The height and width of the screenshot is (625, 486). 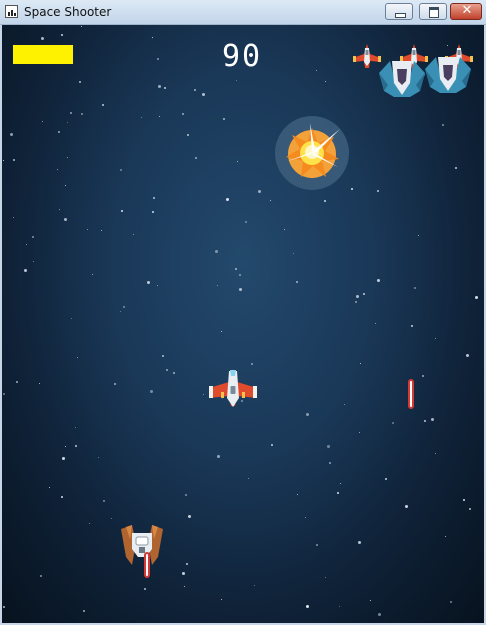 What do you see at coordinates (312, 153) in the screenshot?
I see `explosion-icon` at bounding box center [312, 153].